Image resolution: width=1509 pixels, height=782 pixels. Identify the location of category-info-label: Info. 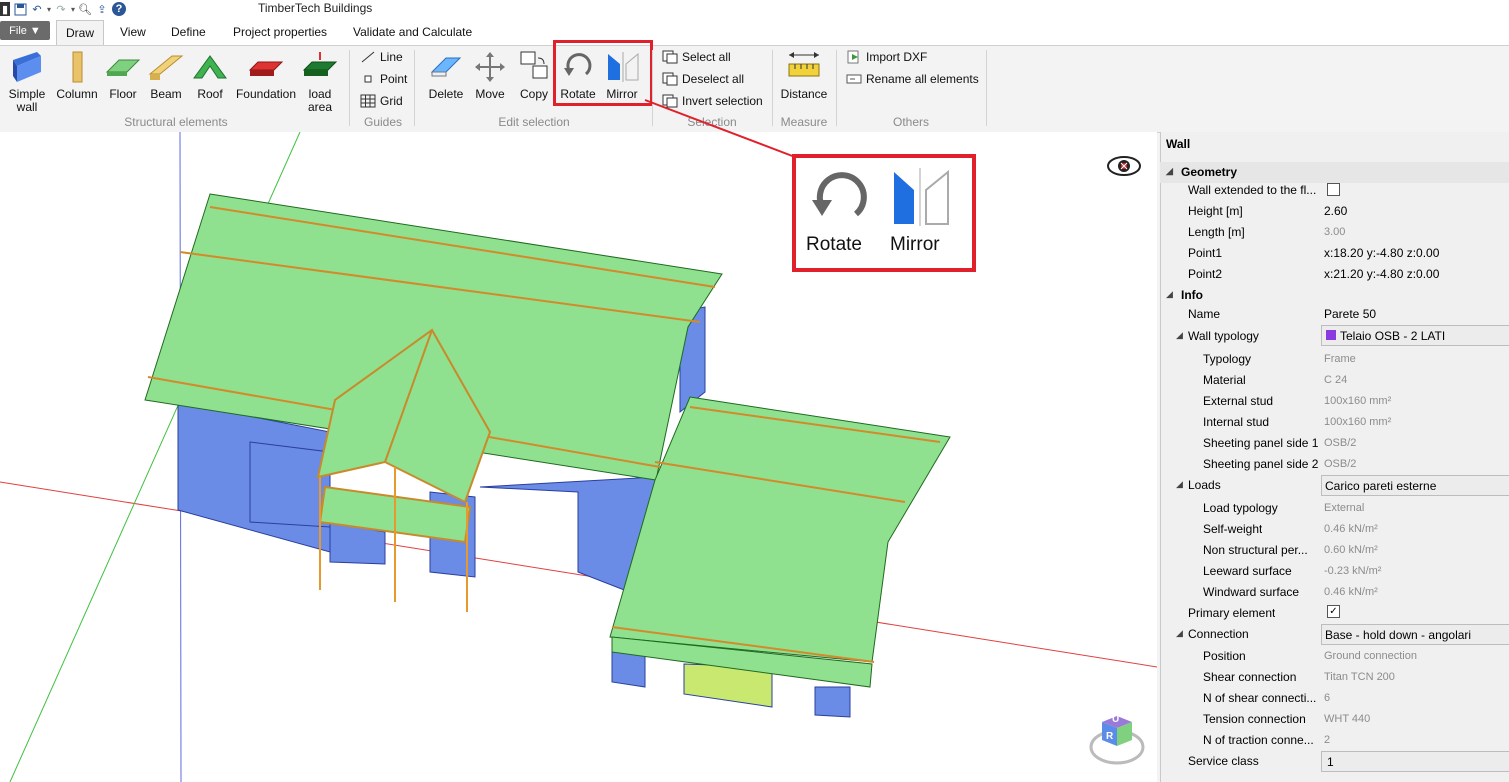
(1192, 295).